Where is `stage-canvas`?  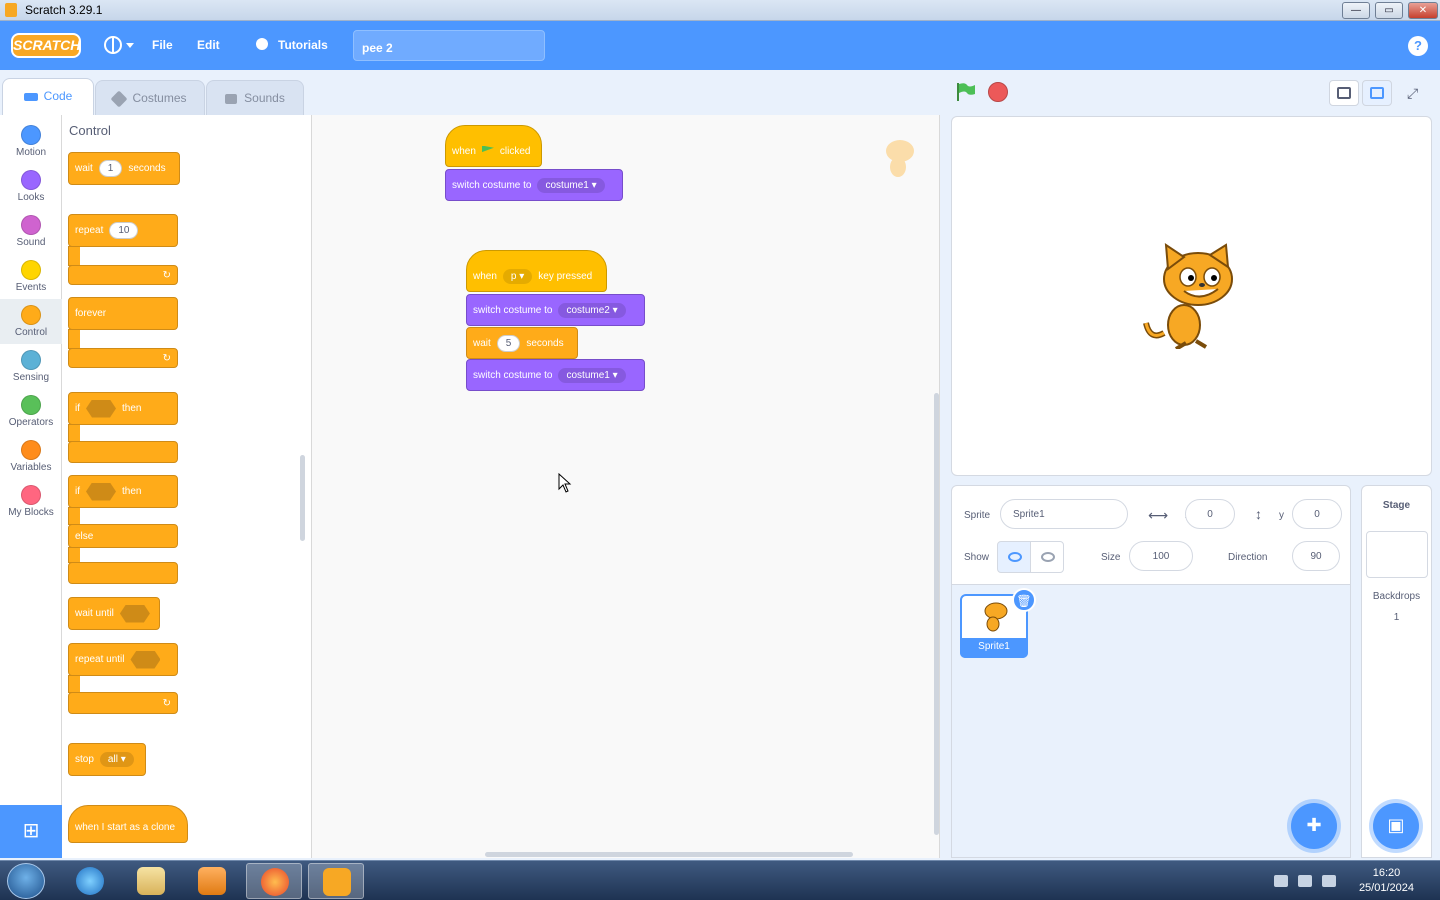 stage-canvas is located at coordinates (1191, 296).